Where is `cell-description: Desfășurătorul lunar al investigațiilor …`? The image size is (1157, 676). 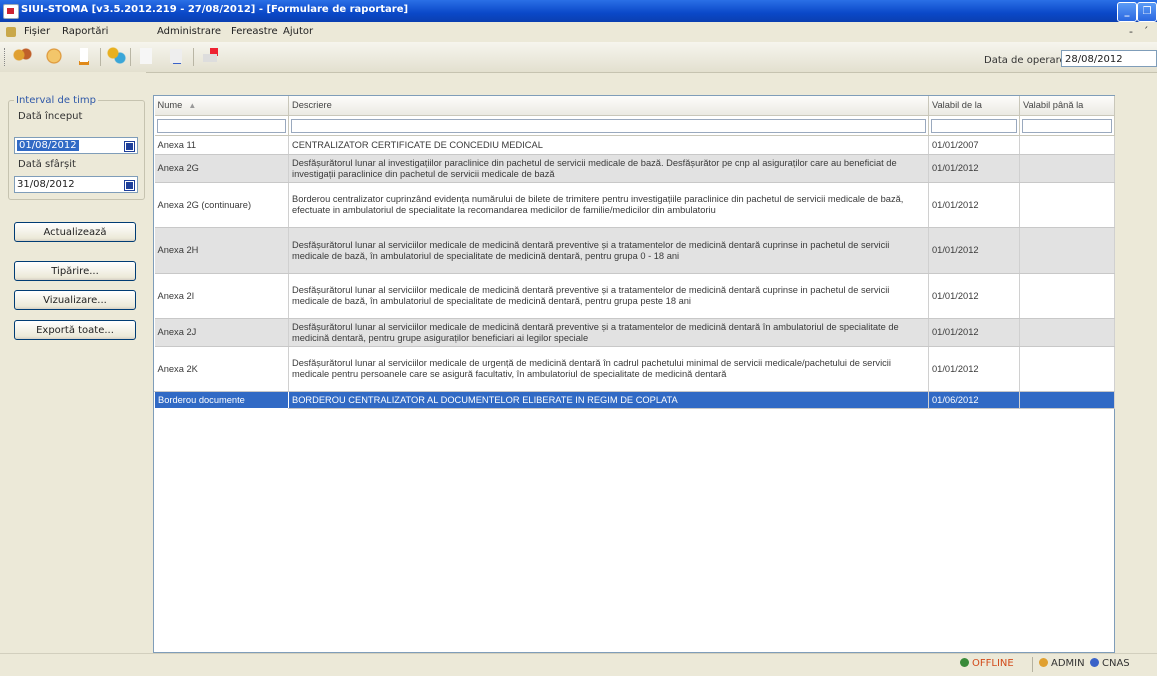
cell-description: Desfășurătorul lunar al investigațiilor … is located at coordinates (608, 168).